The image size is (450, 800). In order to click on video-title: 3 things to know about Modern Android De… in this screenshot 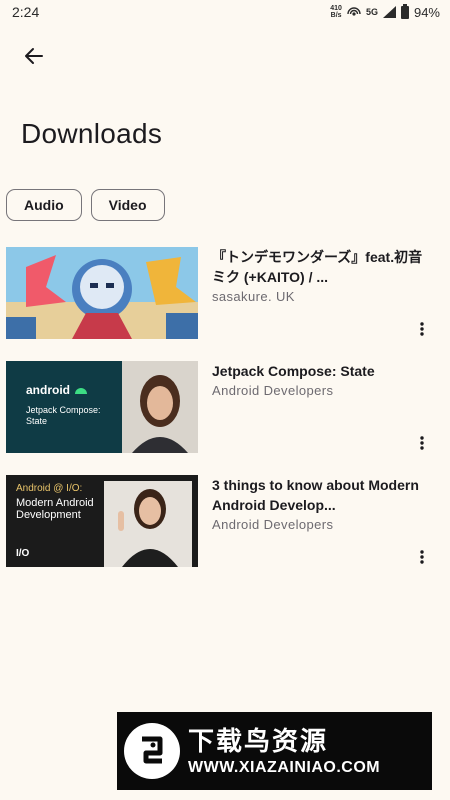, I will do `click(319, 495)`.